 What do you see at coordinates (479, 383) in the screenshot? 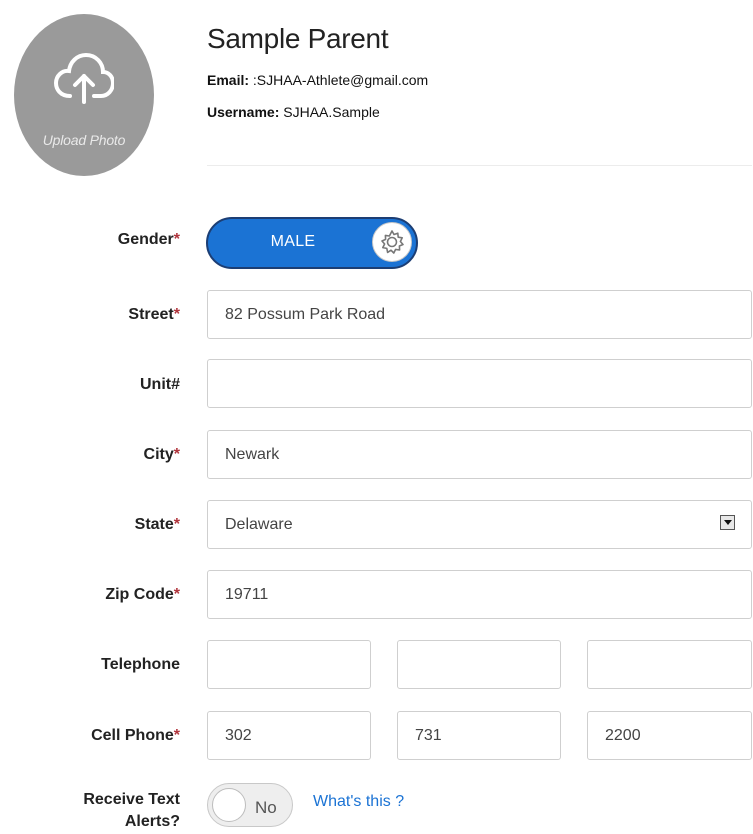
I see `unit-input` at bounding box center [479, 383].